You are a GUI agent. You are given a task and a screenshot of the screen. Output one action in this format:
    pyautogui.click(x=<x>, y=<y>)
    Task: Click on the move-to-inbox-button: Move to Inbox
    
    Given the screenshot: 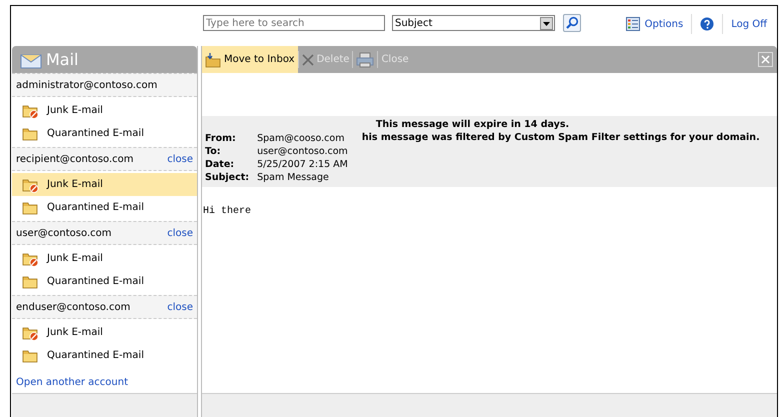 What is the action you would take?
    pyautogui.click(x=250, y=59)
    